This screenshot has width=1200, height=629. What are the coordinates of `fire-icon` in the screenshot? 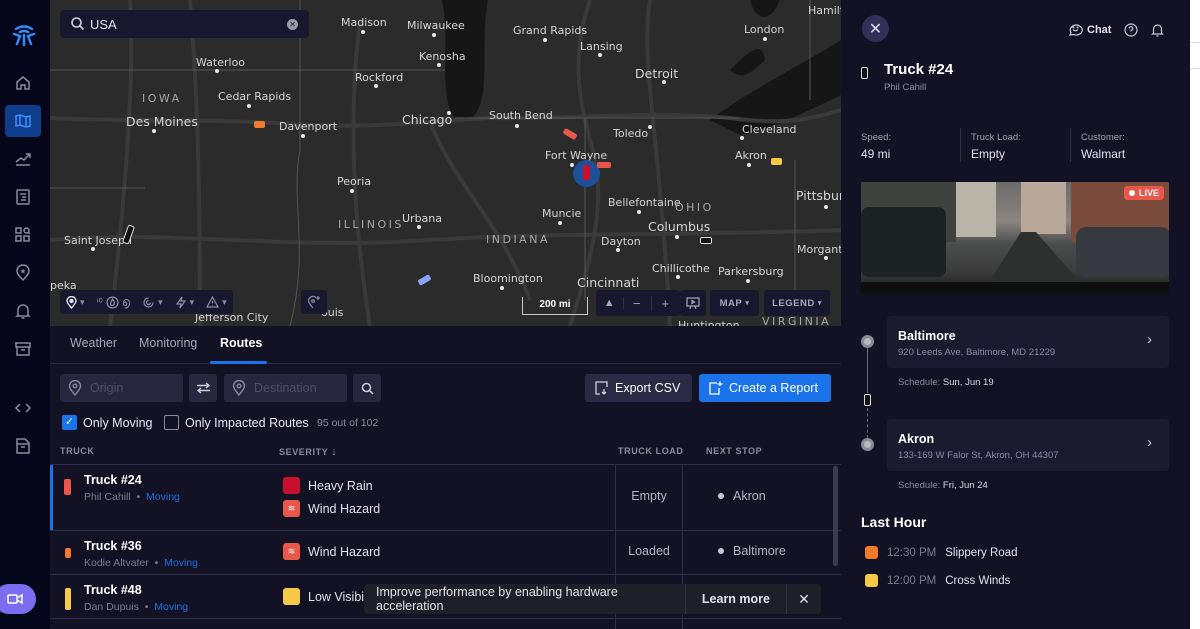 It's located at (112, 302).